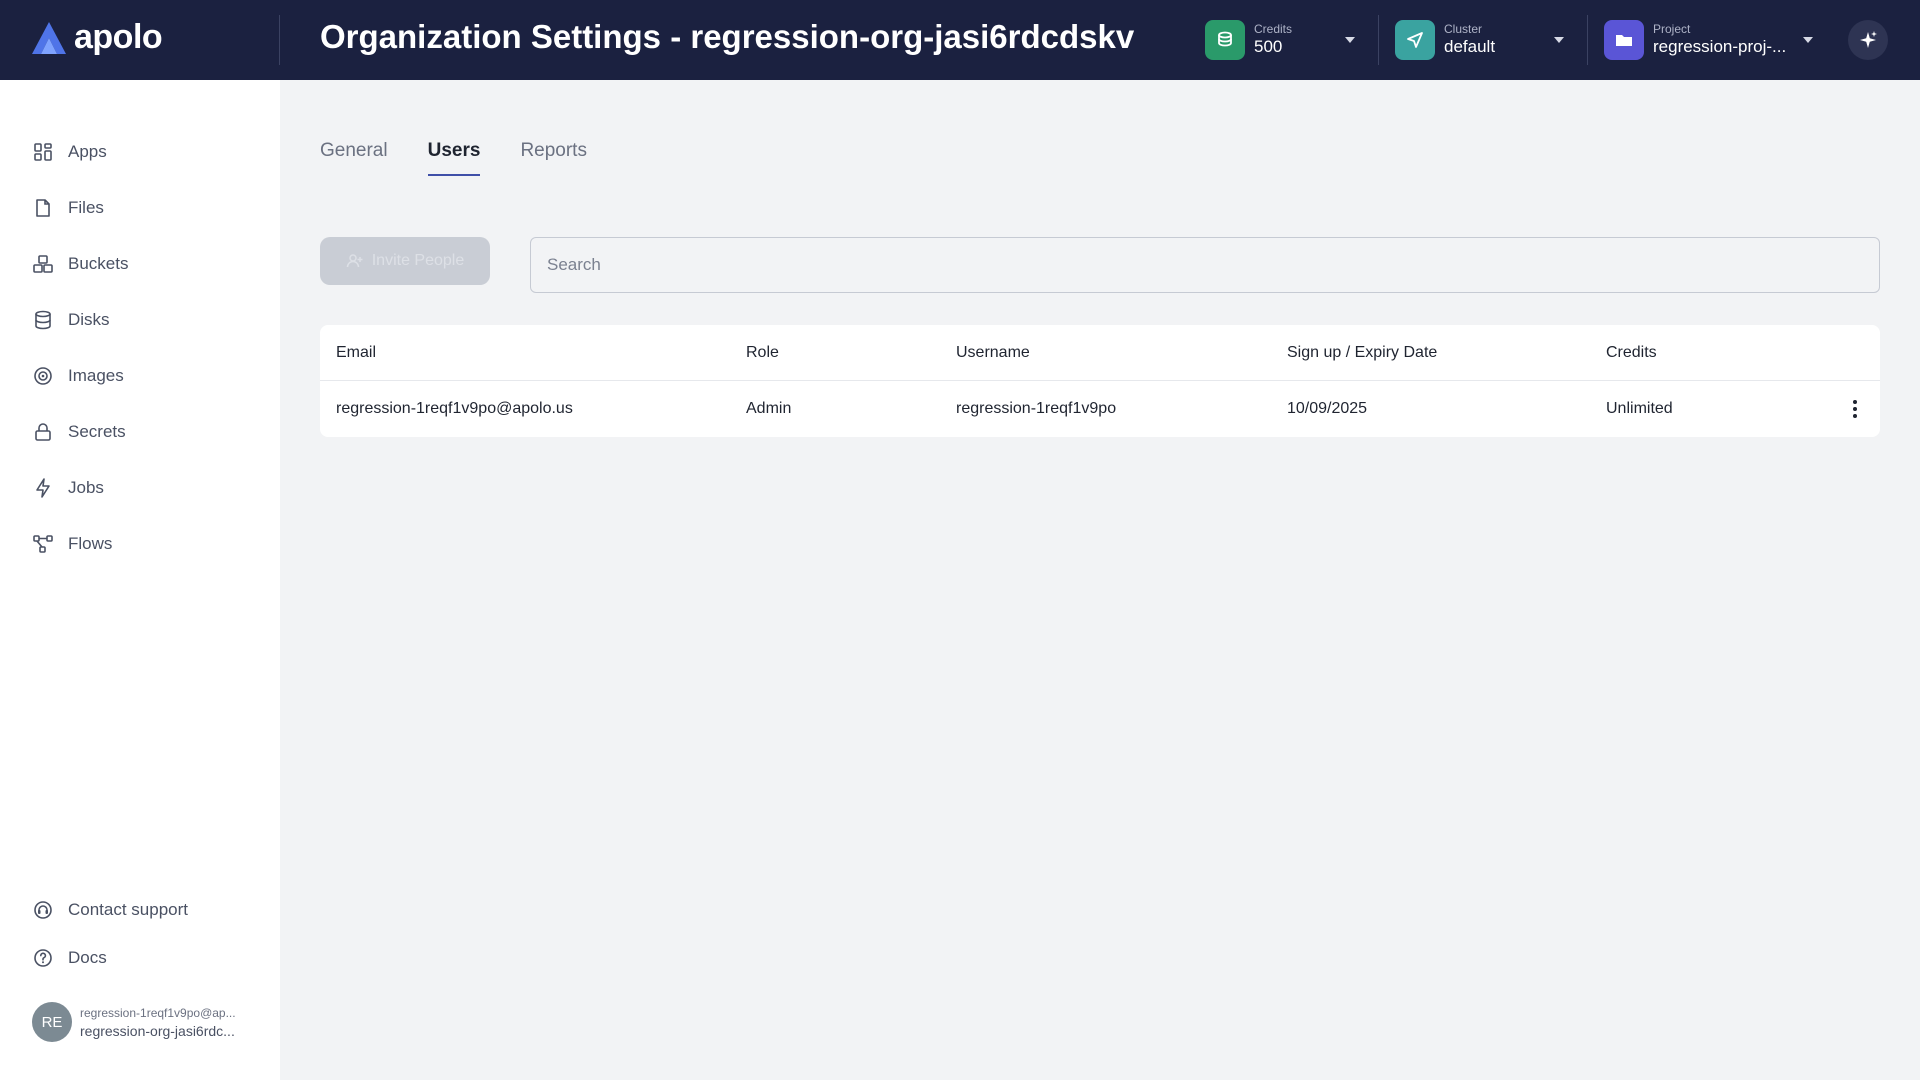 This screenshot has width=1920, height=1080. Describe the element at coordinates (43, 152) in the screenshot. I see `apps-grid-icon` at that location.